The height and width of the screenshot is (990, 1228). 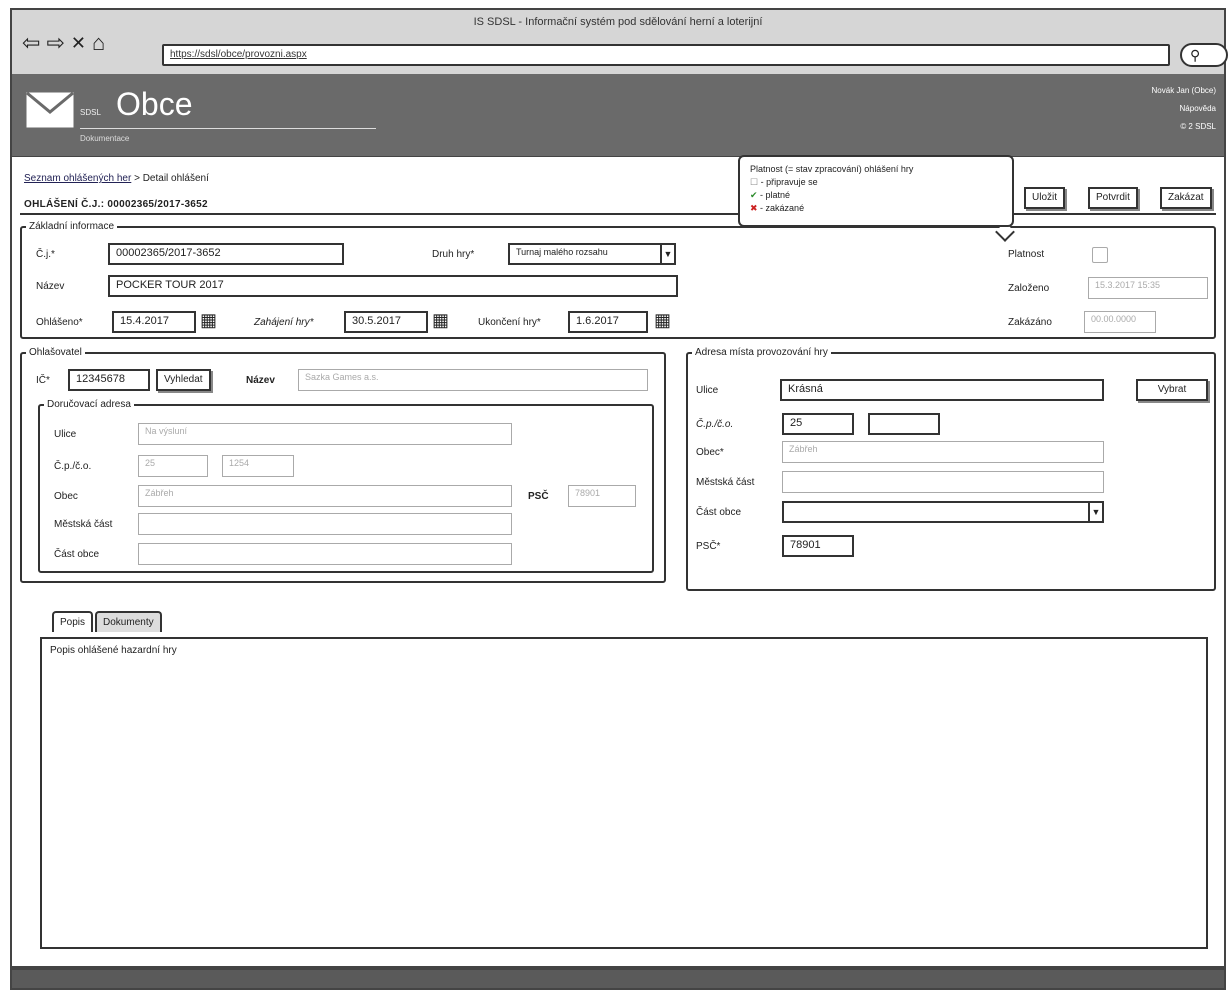 I want to click on venue-town-input: Zábřeh, so click(x=943, y=452).